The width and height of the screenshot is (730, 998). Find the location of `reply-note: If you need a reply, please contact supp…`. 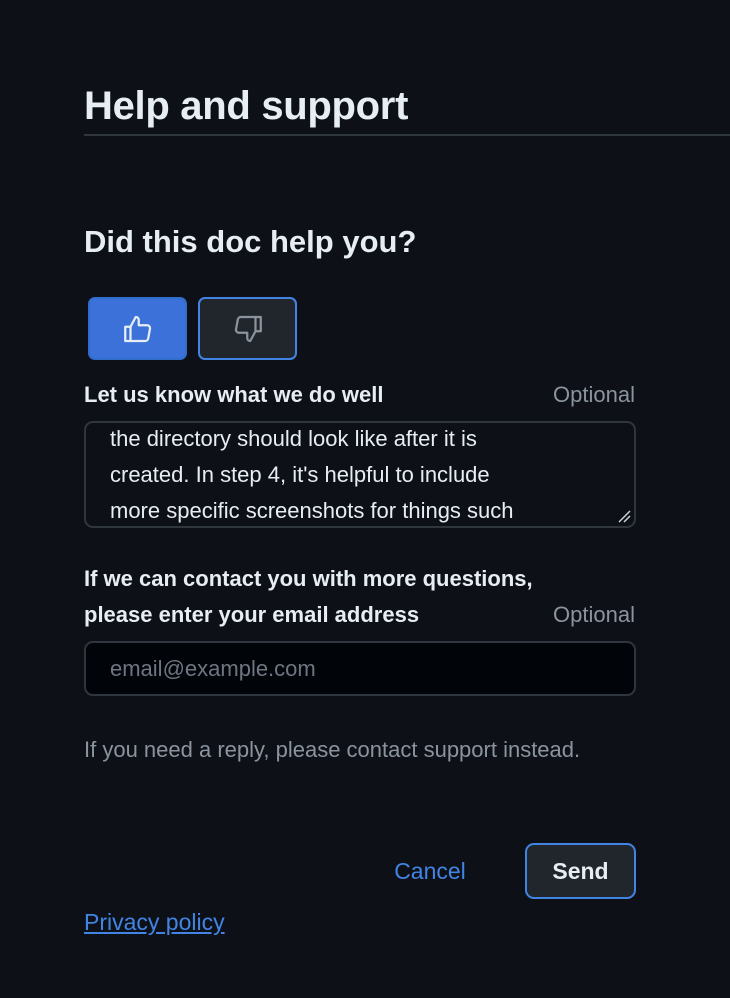

reply-note: If you need a reply, please contact supp… is located at coordinates (332, 749).